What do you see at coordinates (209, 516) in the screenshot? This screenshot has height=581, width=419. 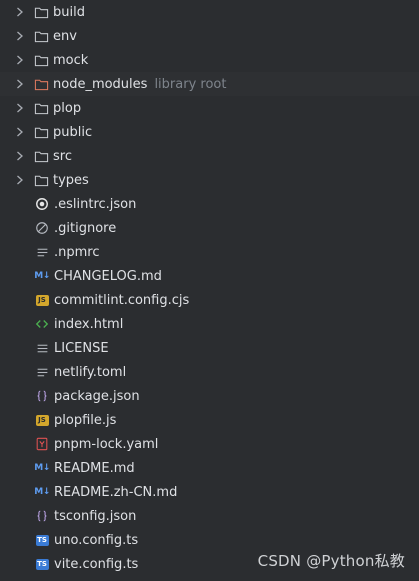 I see `tree-file-tsconfig: tsconfig.json` at bounding box center [209, 516].